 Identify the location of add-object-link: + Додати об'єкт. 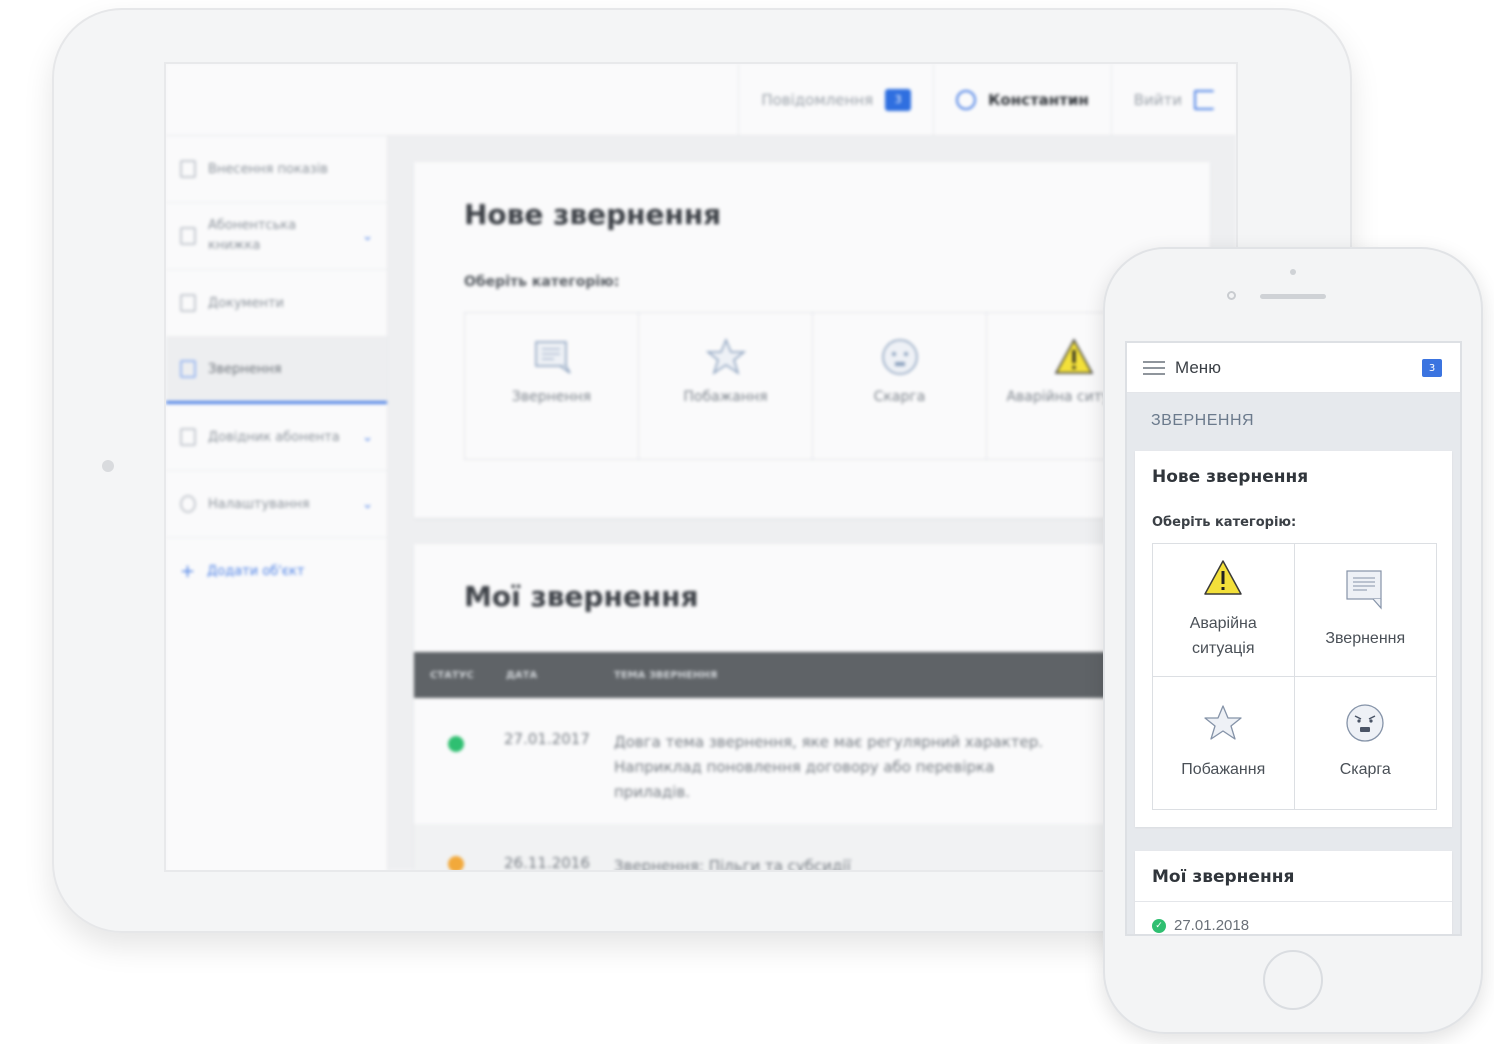
(276, 571).